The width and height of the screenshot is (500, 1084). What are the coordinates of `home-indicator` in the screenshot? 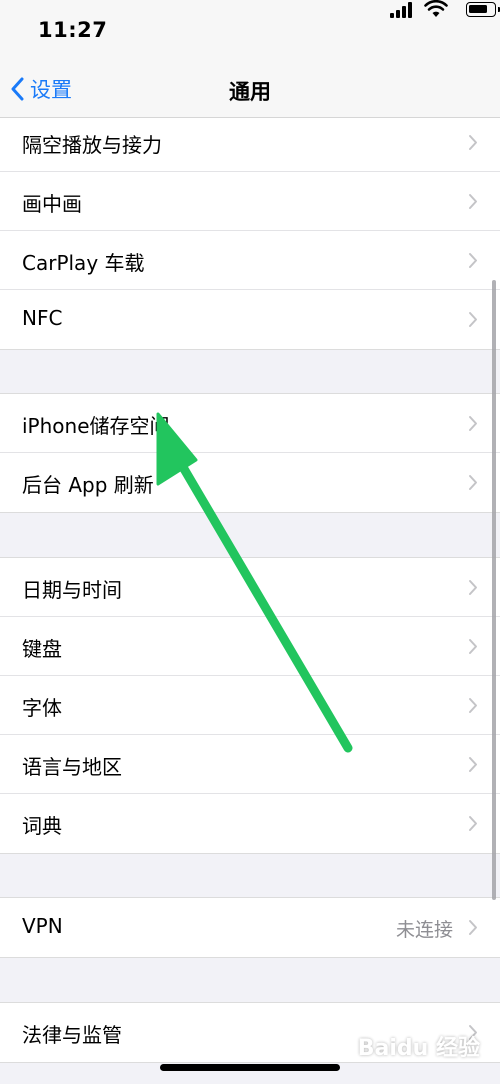 It's located at (250, 1067).